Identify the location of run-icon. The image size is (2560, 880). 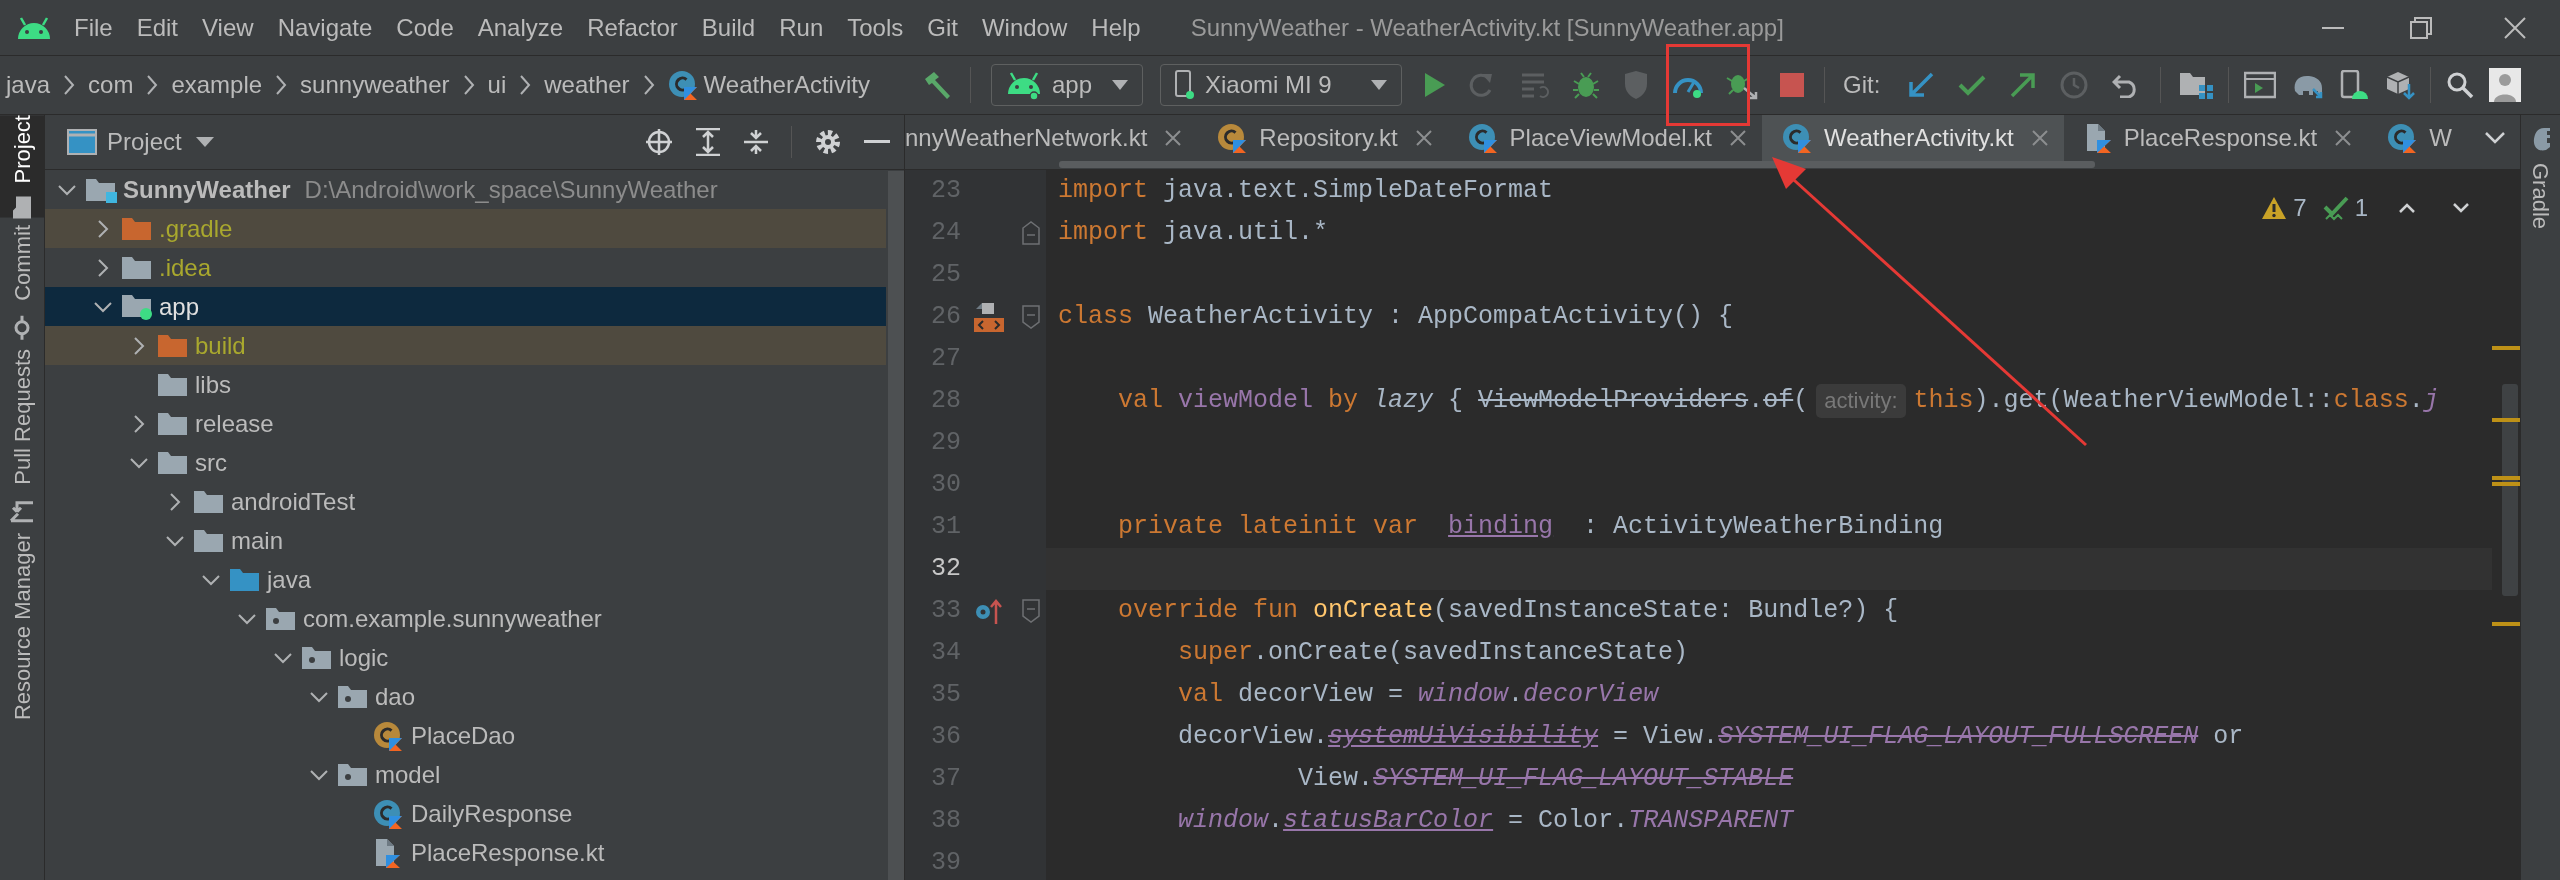
(1435, 85).